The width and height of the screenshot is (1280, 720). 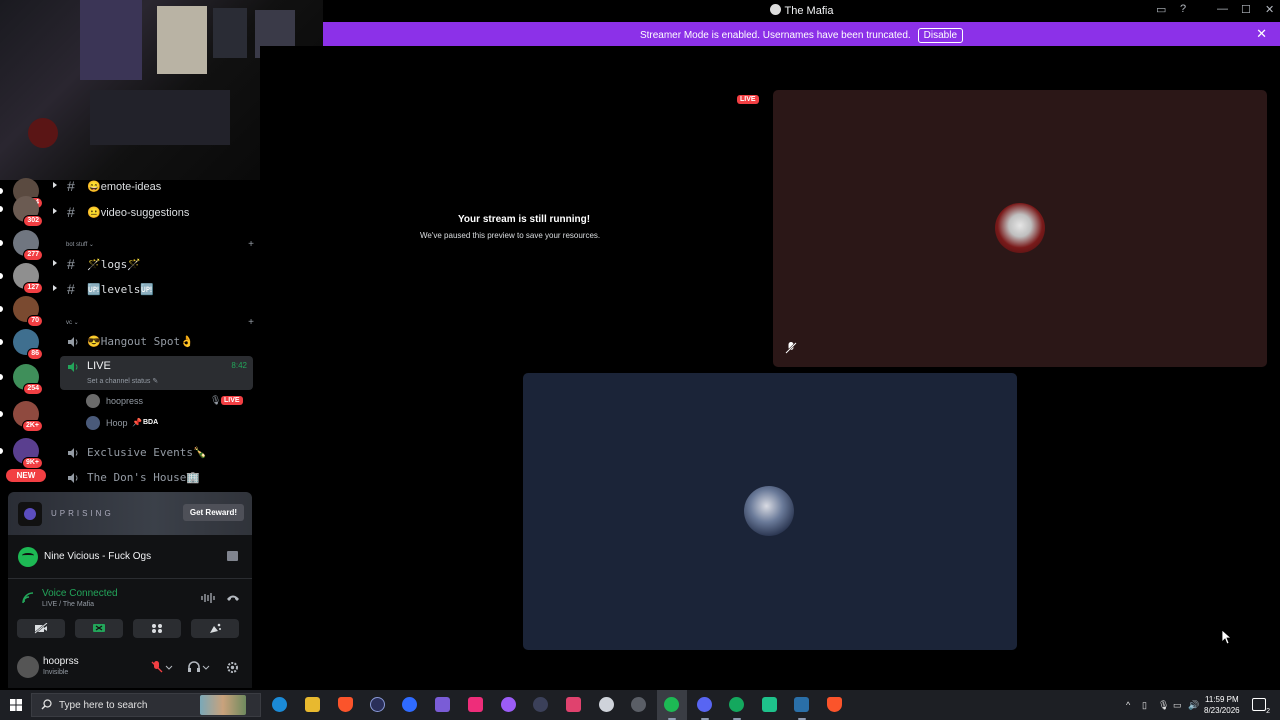 I want to click on song-title: Nine Vicious - Fuck Ogs, so click(x=97, y=556).